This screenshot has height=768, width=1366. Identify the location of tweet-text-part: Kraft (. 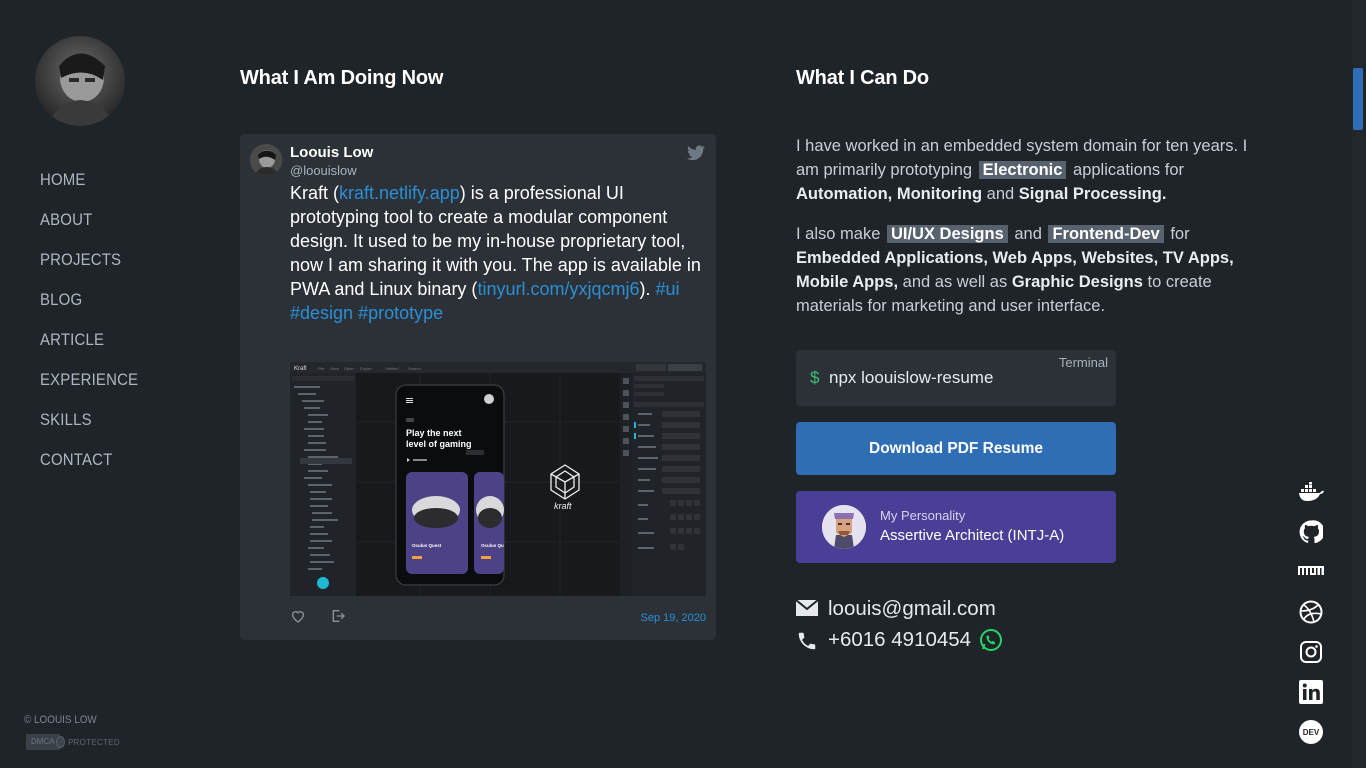
(315, 193).